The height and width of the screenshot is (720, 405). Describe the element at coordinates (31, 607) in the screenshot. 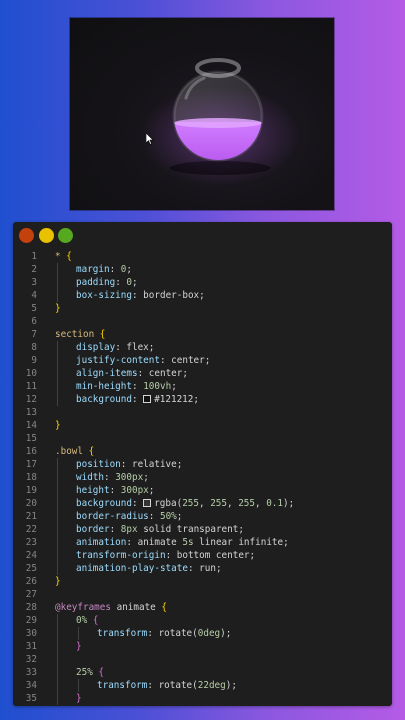

I see `line-number: 28` at that location.